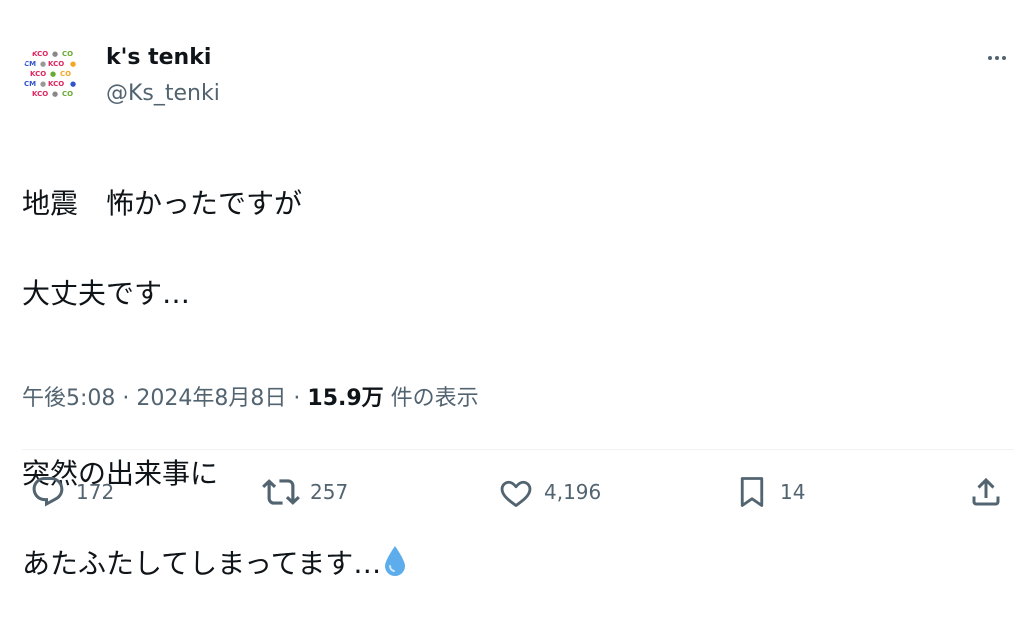  What do you see at coordinates (573, 492) in the screenshot?
I see `like-count: 4,196` at bounding box center [573, 492].